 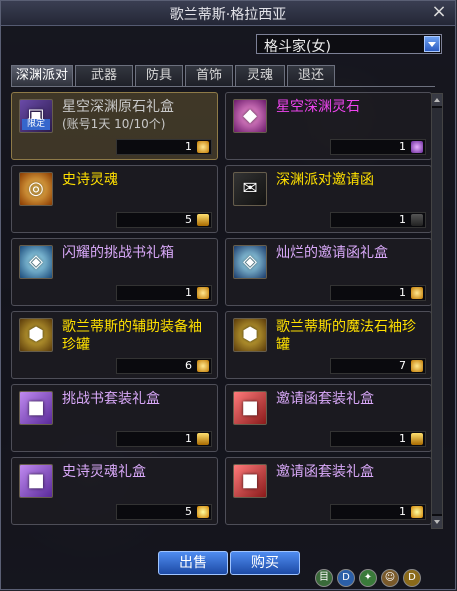 I want to click on item-name: 歌兰蒂斯的魔法石袖珍罐, so click(x=346, y=336).